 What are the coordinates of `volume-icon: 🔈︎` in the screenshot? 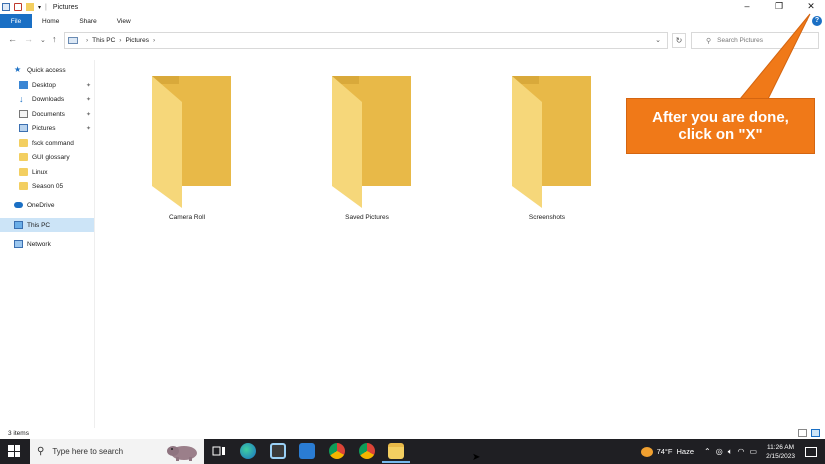 It's located at (730, 452).